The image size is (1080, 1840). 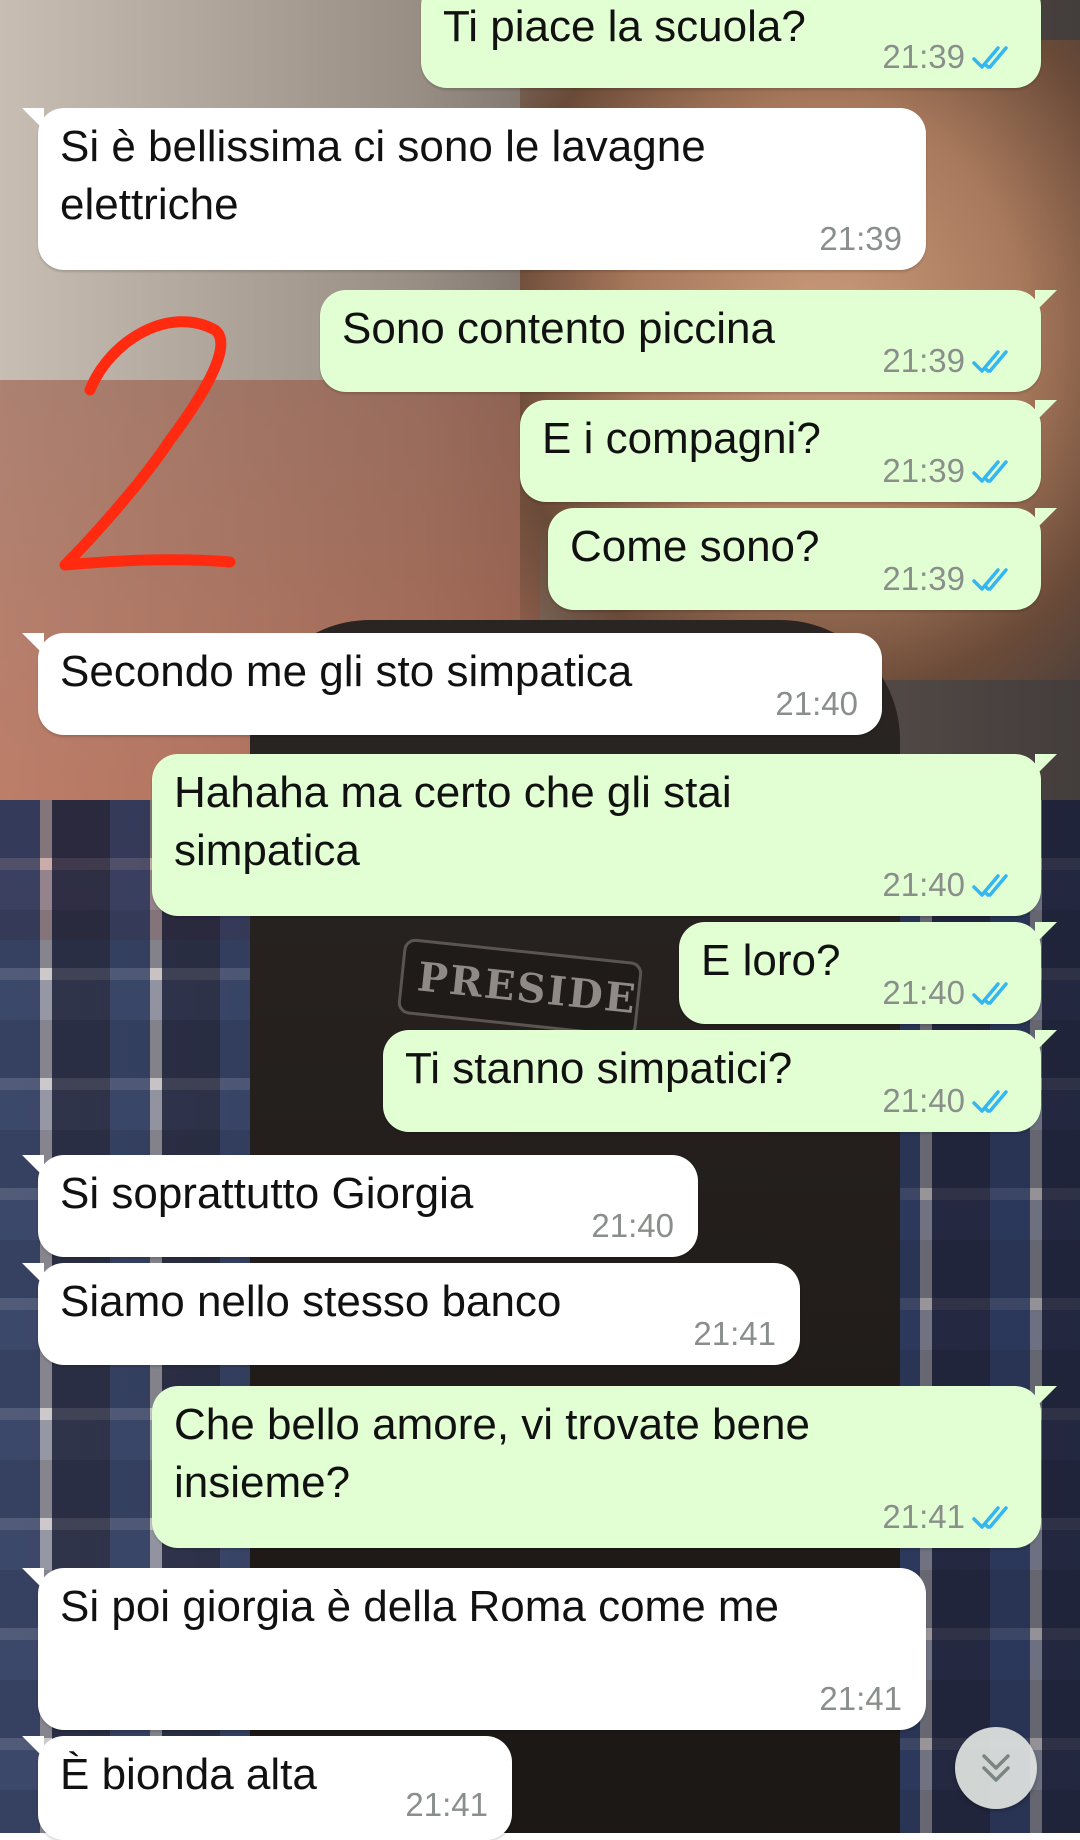 I want to click on incoming-message: Siamo nello stesso banco 21:41, so click(x=411, y=1314).